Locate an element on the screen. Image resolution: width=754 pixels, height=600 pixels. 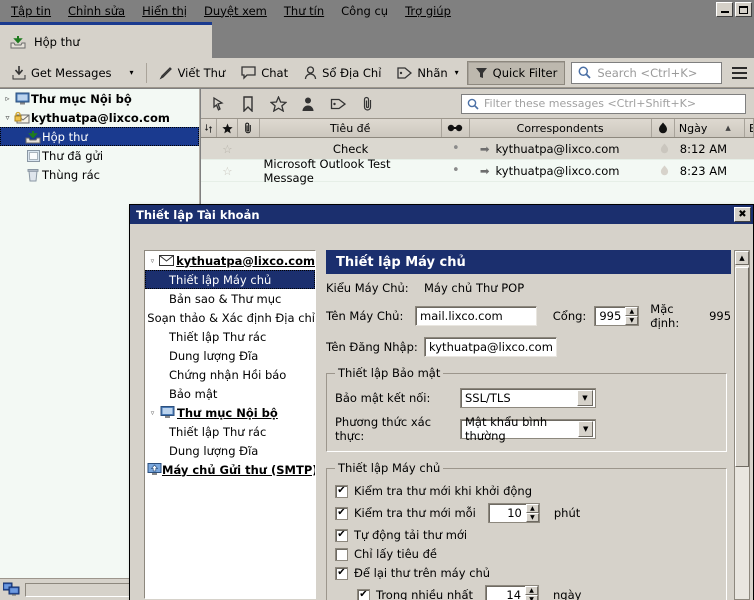
scroll-up-button: ▲ is located at coordinates (742, 258).